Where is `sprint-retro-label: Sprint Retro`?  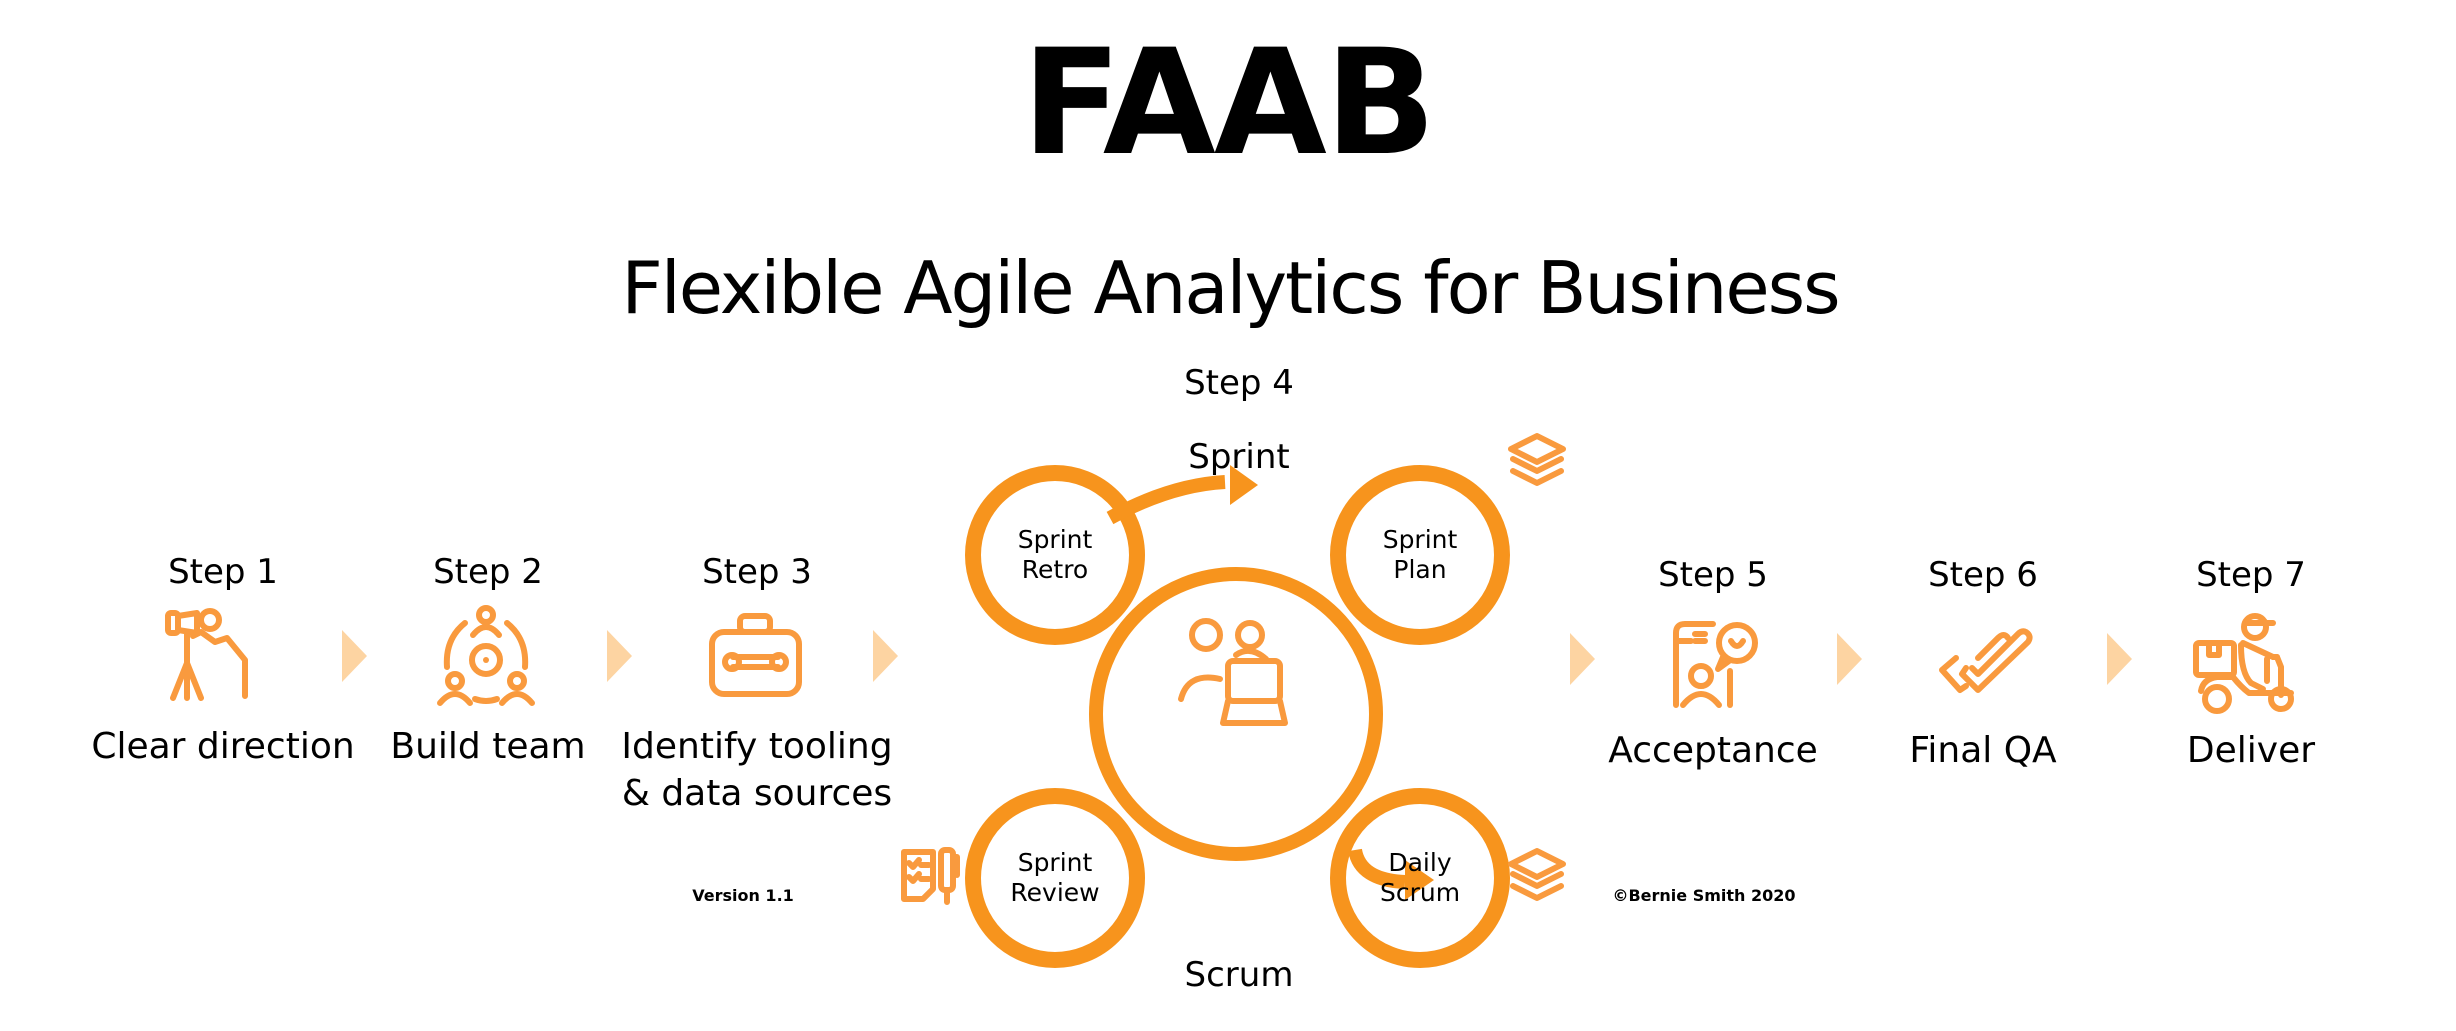 sprint-retro-label: Sprint Retro is located at coordinates (1055, 555).